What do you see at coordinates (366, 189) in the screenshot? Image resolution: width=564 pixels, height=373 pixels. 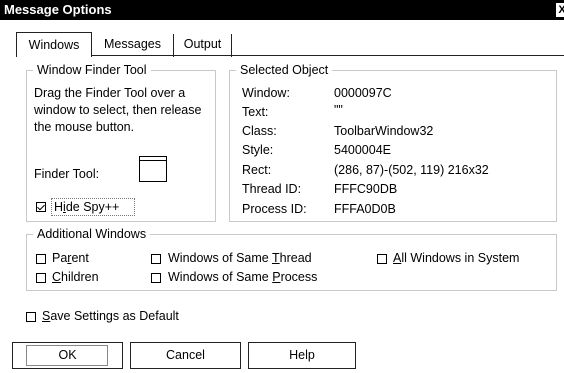 I see `value-thread-id: FFFC90DB` at bounding box center [366, 189].